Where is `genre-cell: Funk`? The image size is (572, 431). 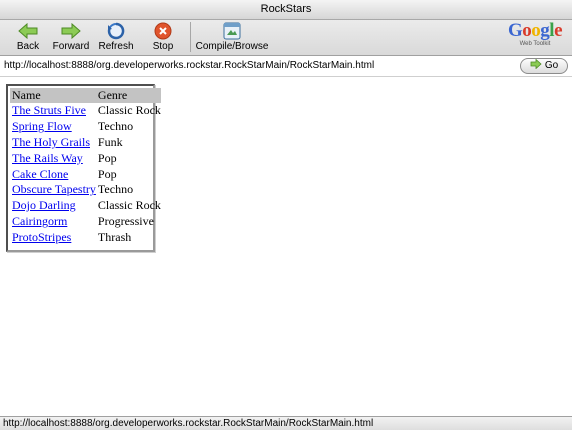
genre-cell: Funk is located at coordinates (110, 141).